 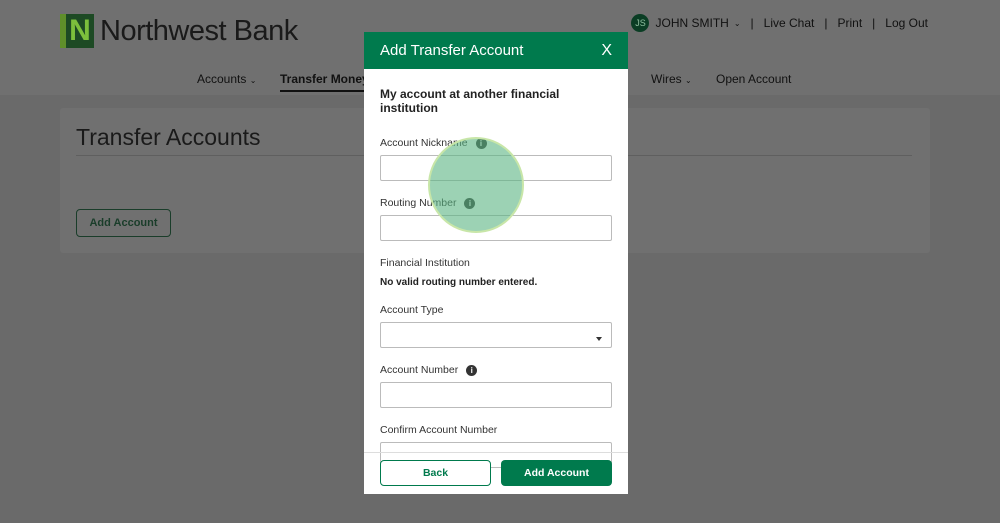 I want to click on page-title: Transfer Accounts, so click(x=168, y=137).